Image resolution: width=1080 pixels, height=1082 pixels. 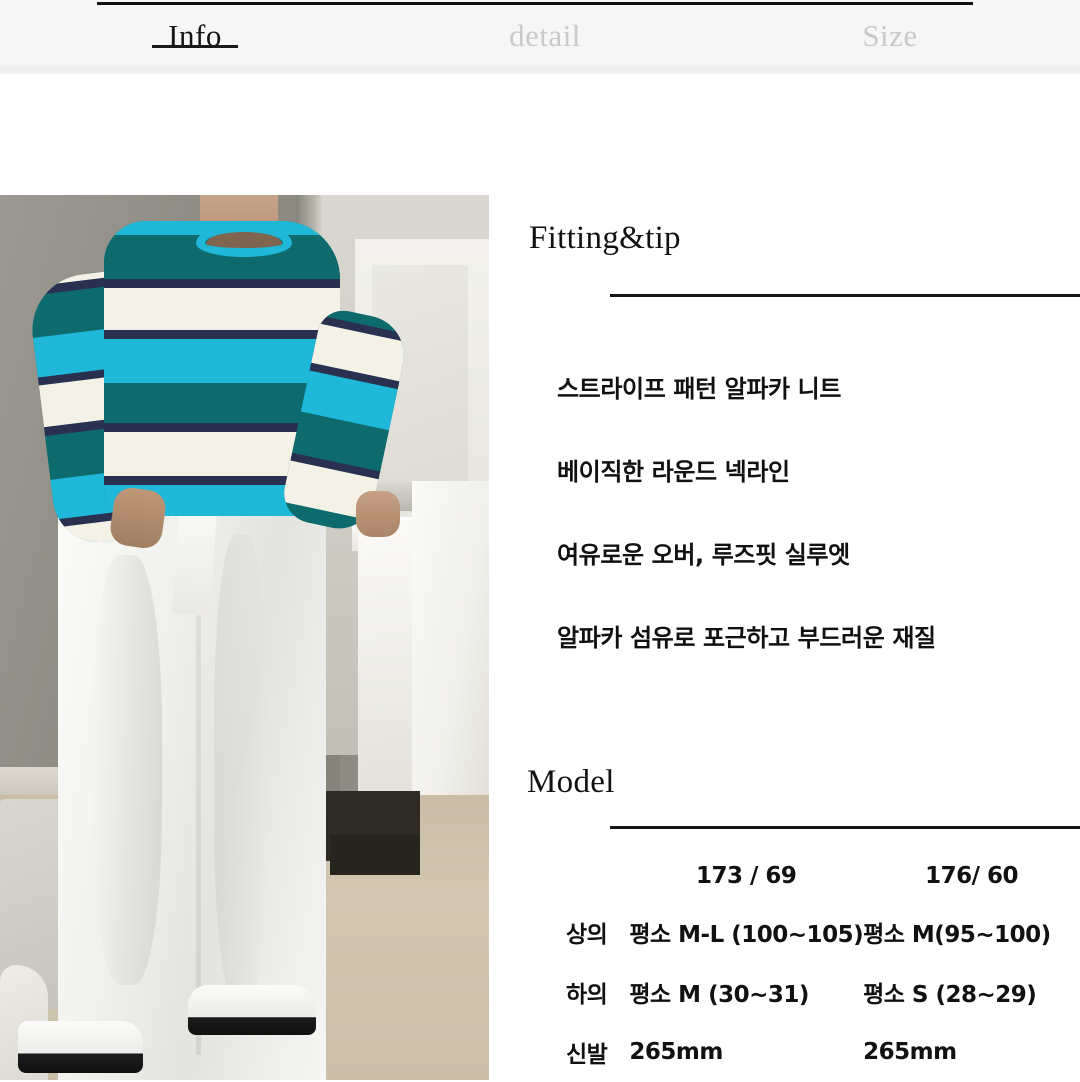 I want to click on row-value-a: 평소 M (30~31), so click(x=719, y=995).